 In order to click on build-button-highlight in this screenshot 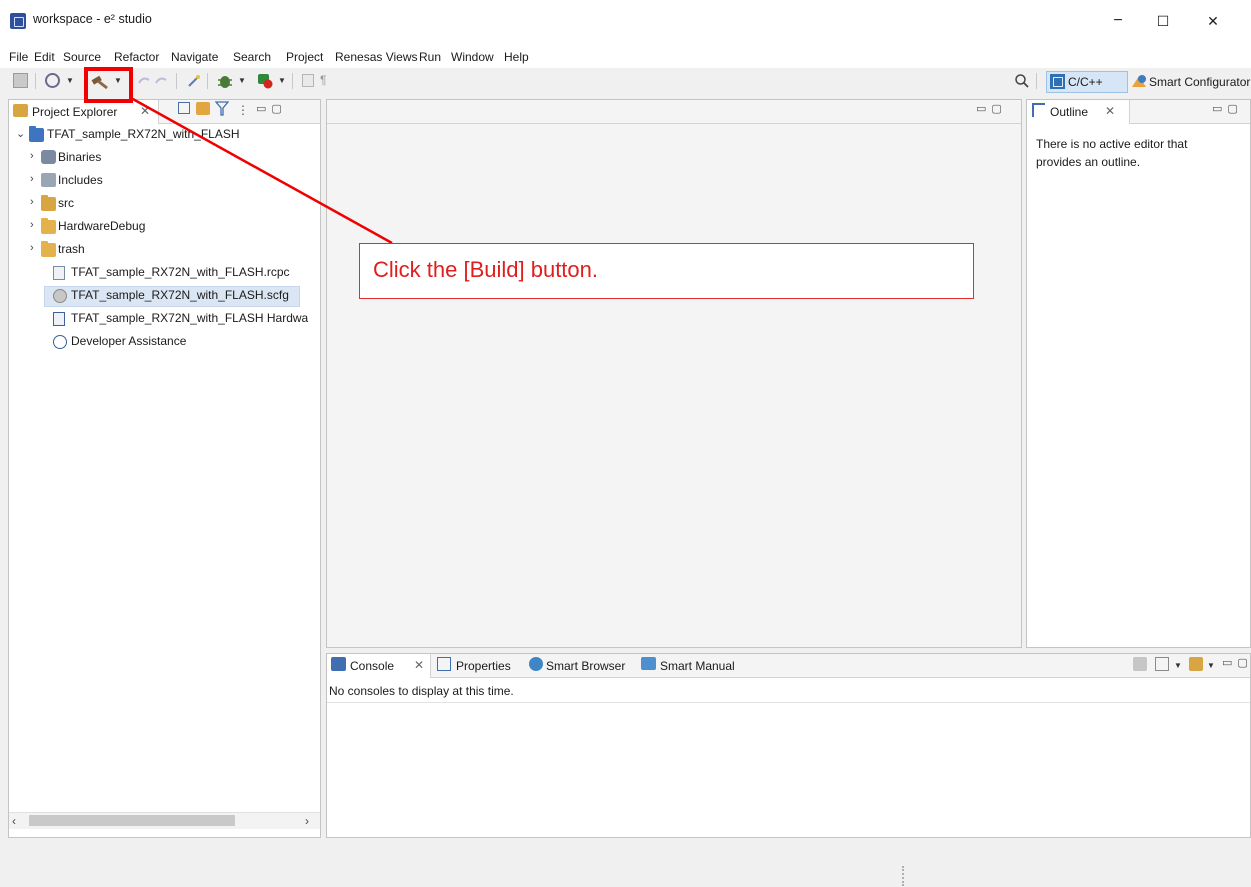, I will do `click(108, 85)`.